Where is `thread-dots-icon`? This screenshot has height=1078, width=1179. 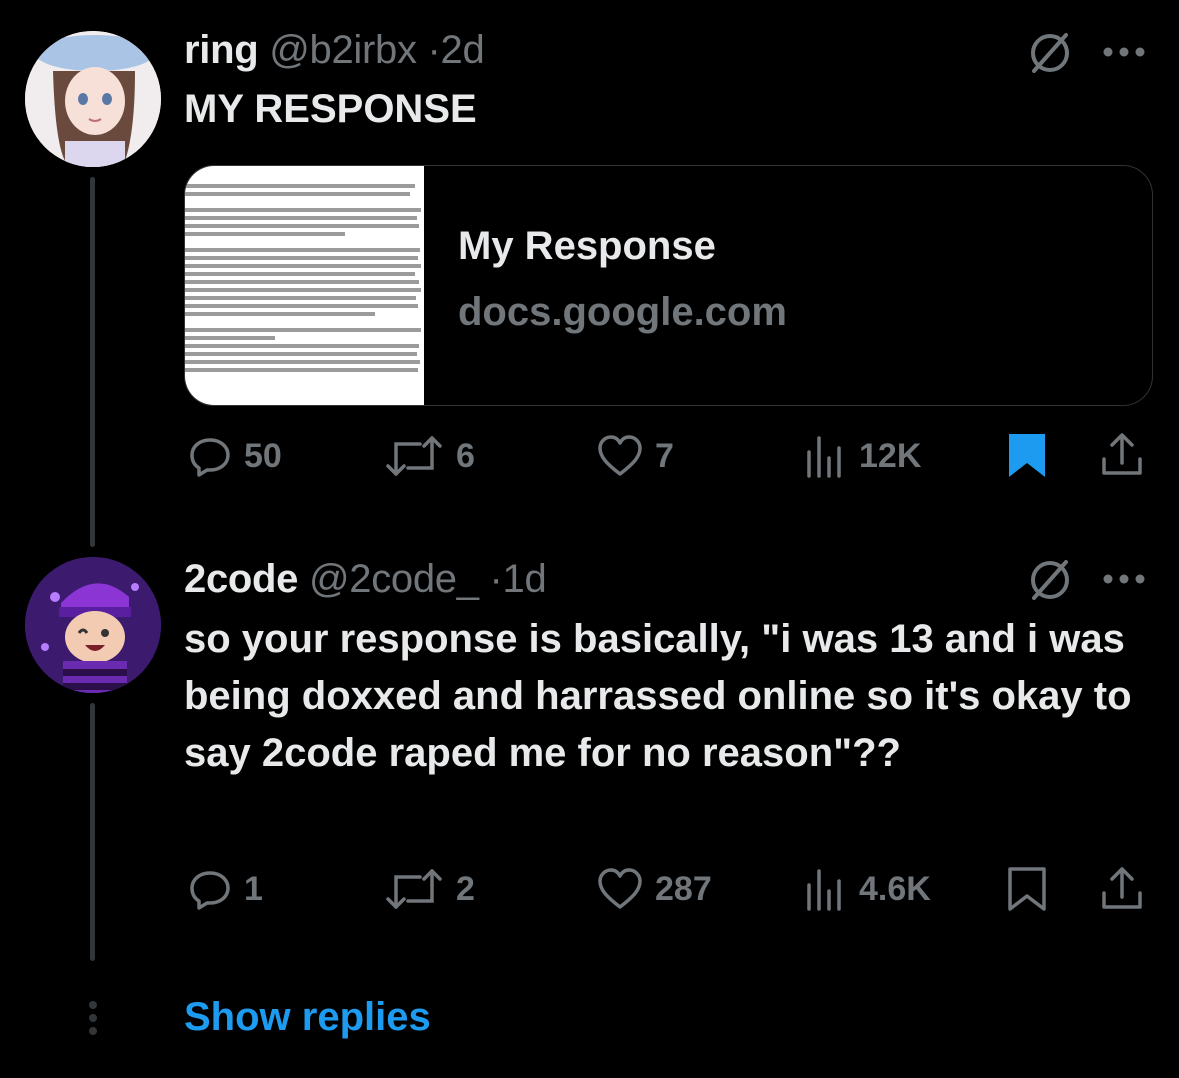
thread-dots-icon is located at coordinates (93, 1020).